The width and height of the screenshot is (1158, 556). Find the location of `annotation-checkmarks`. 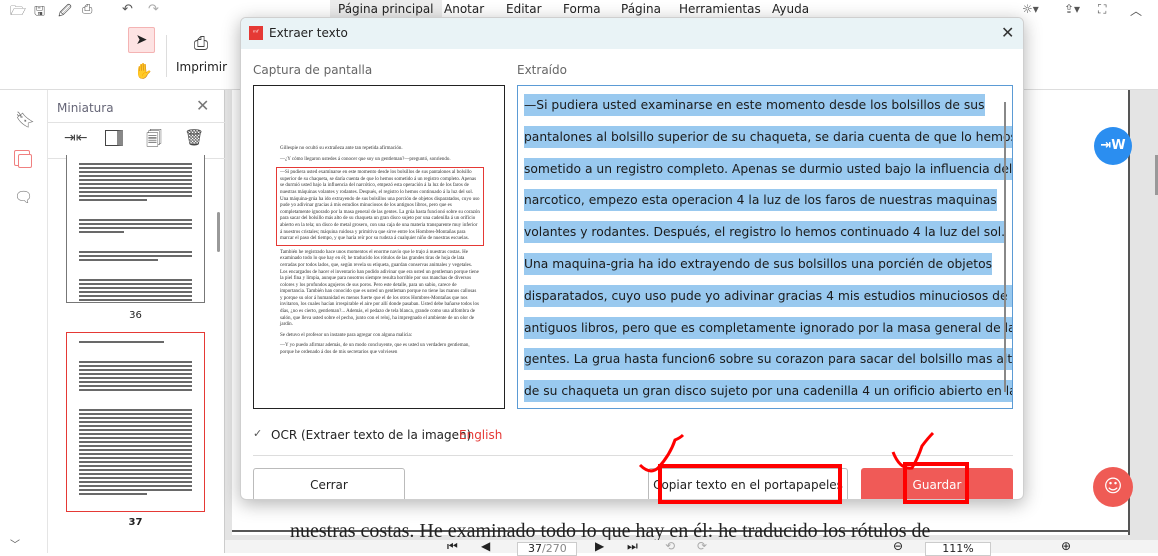

annotation-checkmarks is located at coordinates (786, 452).